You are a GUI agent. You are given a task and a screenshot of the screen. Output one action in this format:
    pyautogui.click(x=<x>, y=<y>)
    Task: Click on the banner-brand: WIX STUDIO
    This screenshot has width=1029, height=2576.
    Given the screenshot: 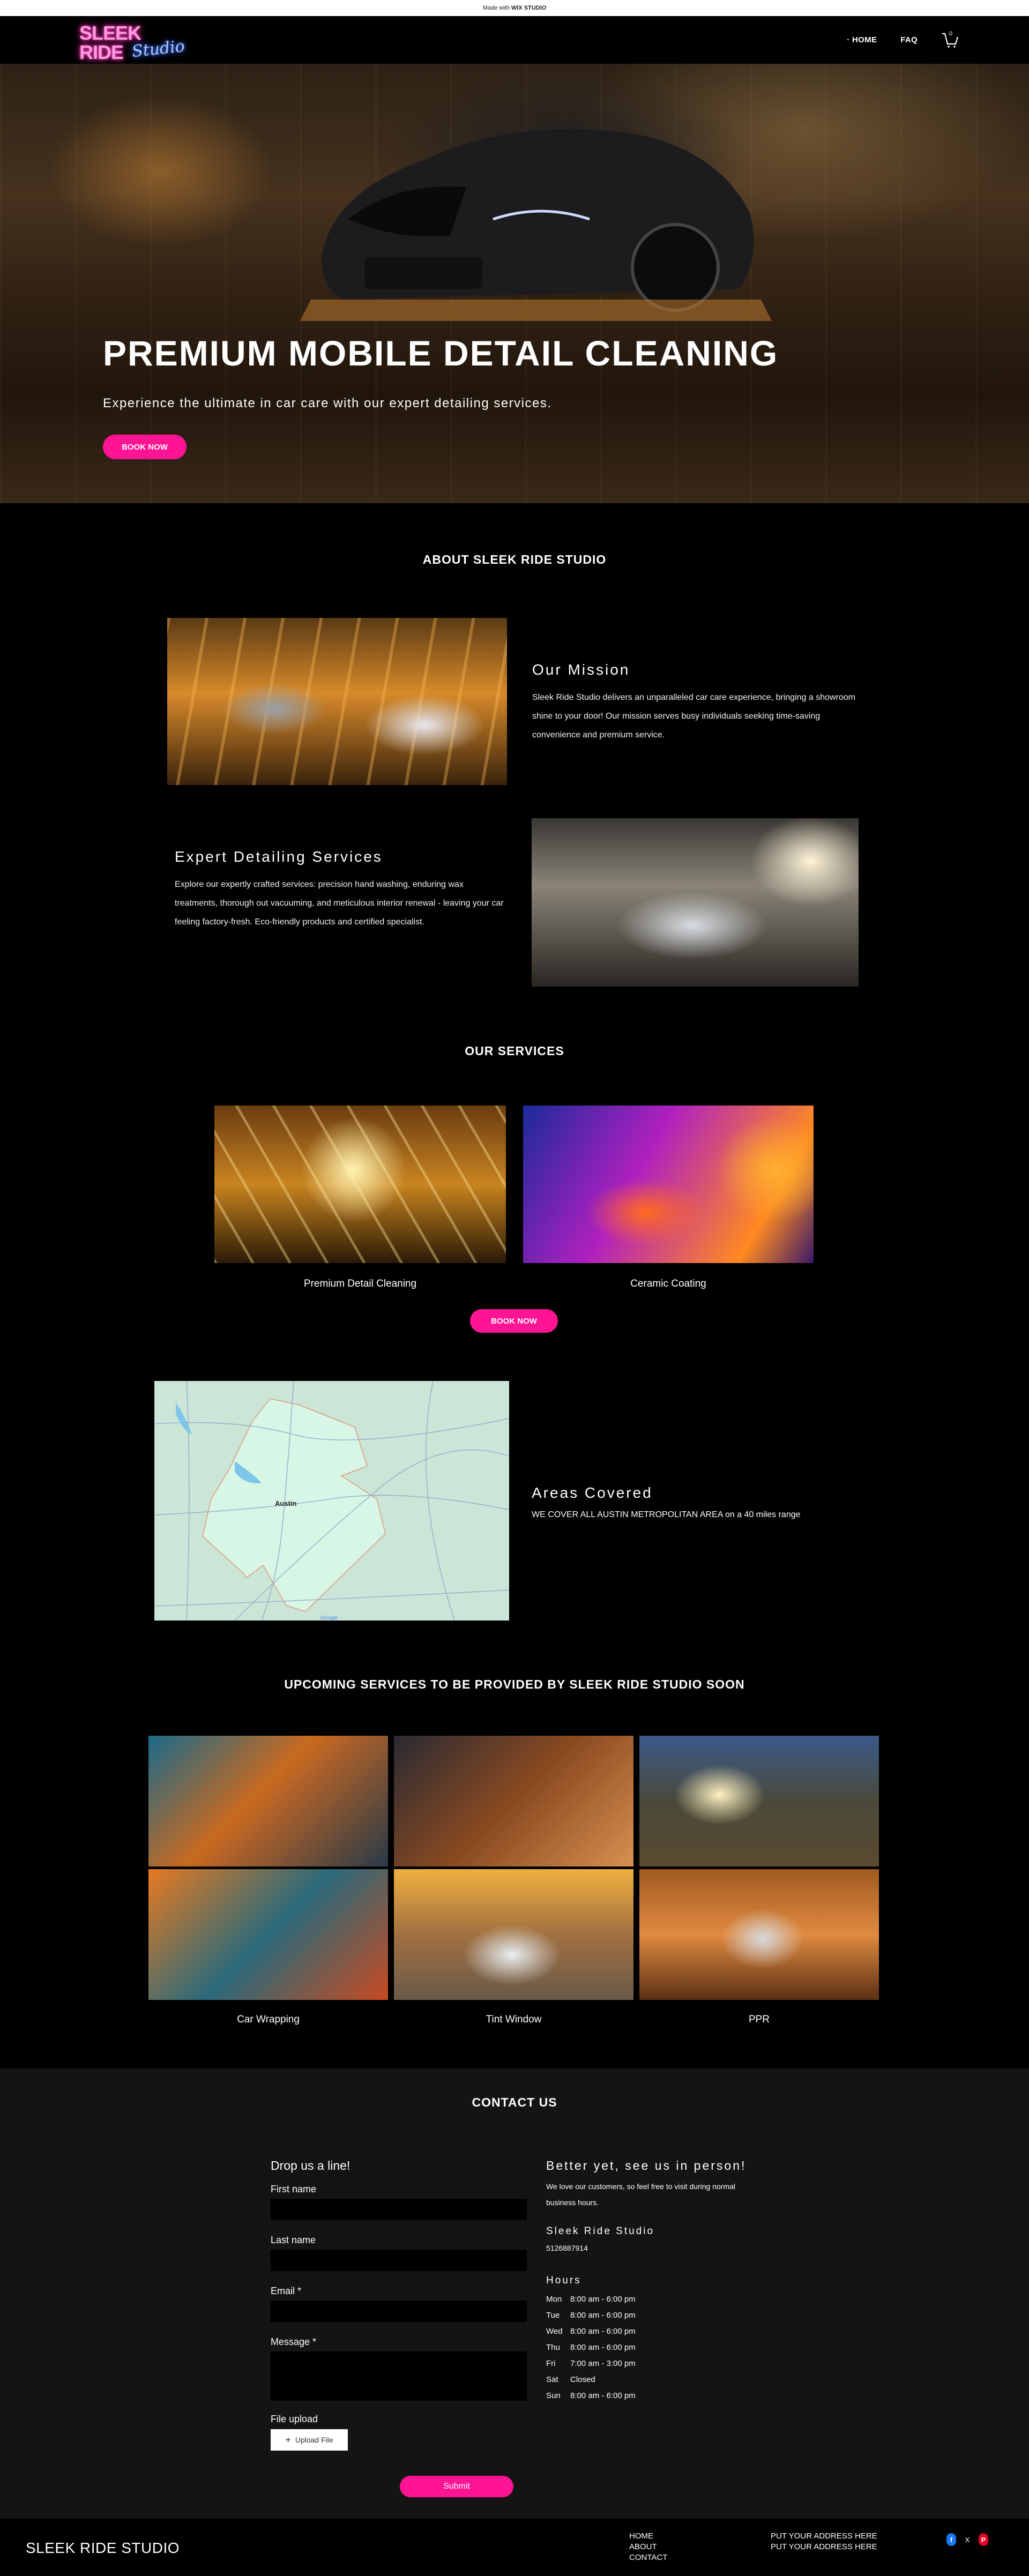 What is the action you would take?
    pyautogui.click(x=529, y=8)
    